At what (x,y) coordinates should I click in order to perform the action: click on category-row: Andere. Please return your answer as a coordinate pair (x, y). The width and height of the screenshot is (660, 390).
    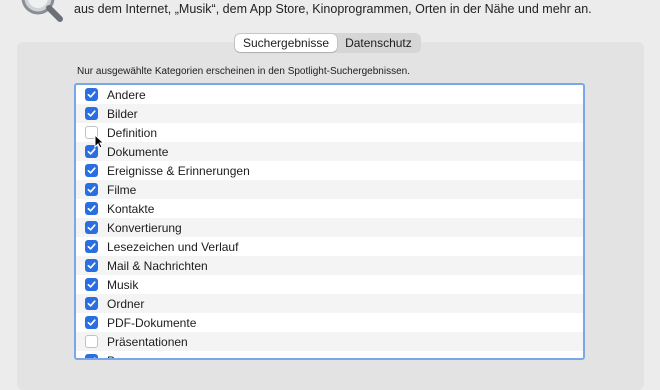
    Looking at the image, I should click on (329, 94).